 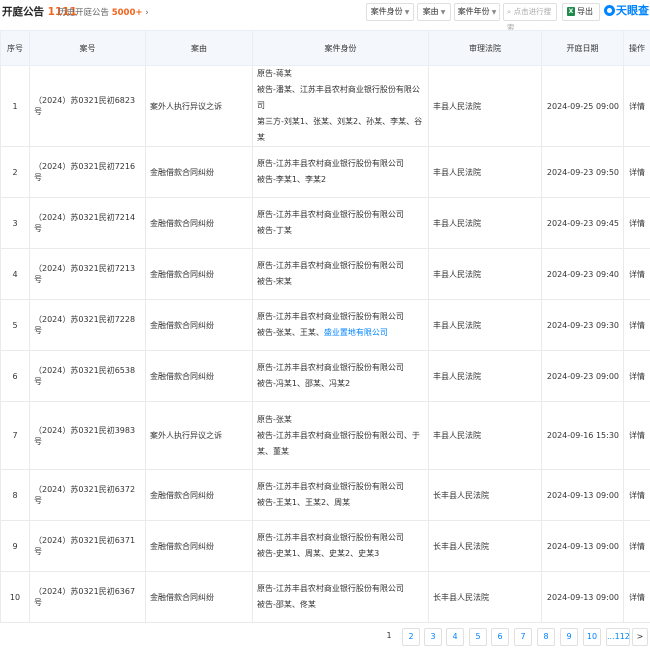 What do you see at coordinates (15, 48) in the screenshot?
I see `col-header-no: 序号` at bounding box center [15, 48].